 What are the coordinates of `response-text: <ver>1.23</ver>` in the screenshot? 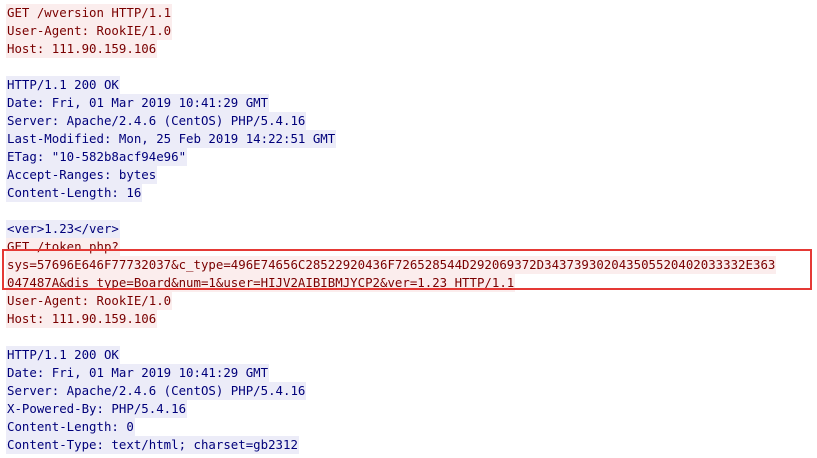 It's located at (63, 229).